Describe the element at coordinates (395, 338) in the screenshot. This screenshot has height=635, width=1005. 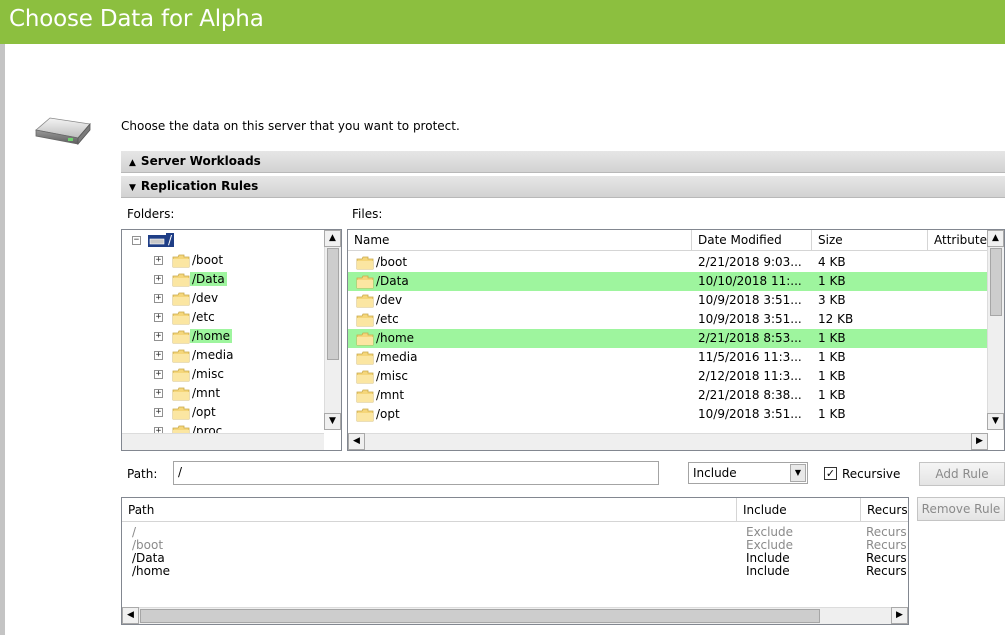
I see `file-name: /home` at that location.